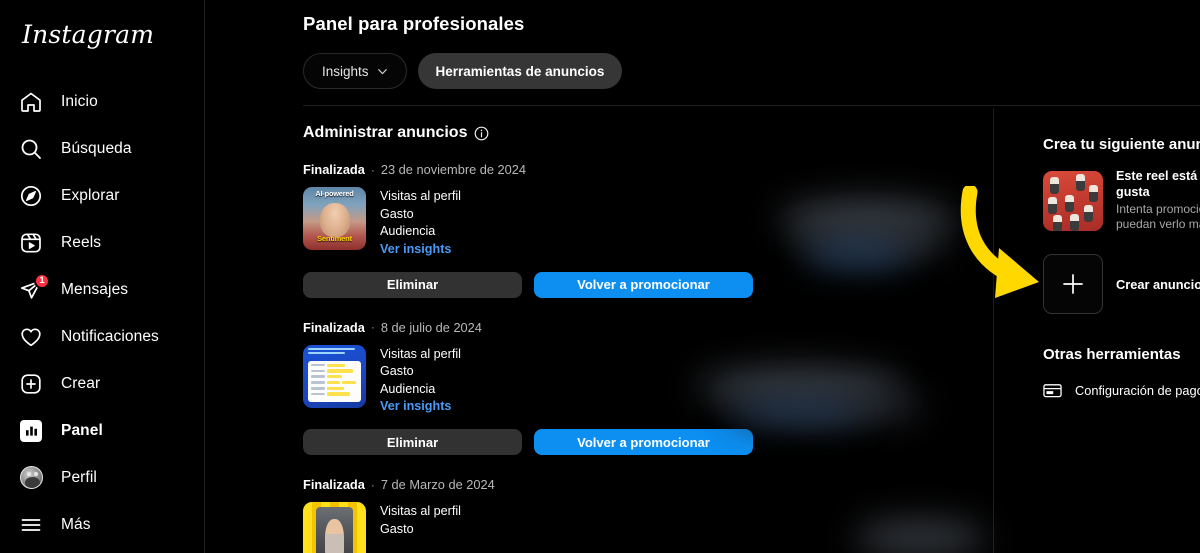 The image size is (1200, 553). I want to click on suggestion-thumbnail, so click(1073, 200).